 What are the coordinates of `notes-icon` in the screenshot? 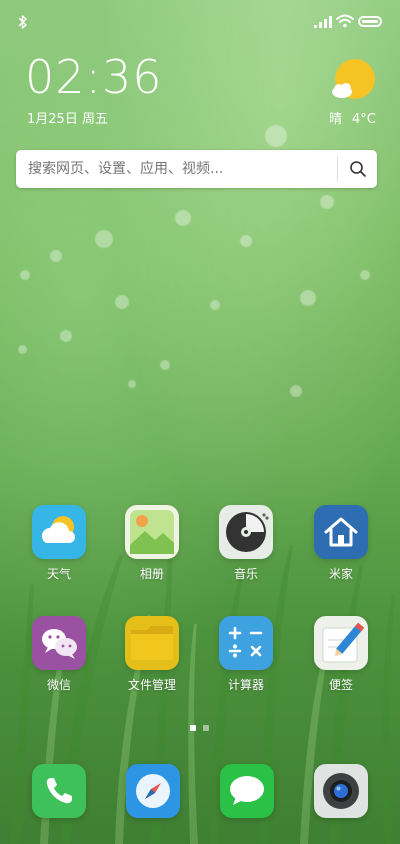 It's located at (341, 643).